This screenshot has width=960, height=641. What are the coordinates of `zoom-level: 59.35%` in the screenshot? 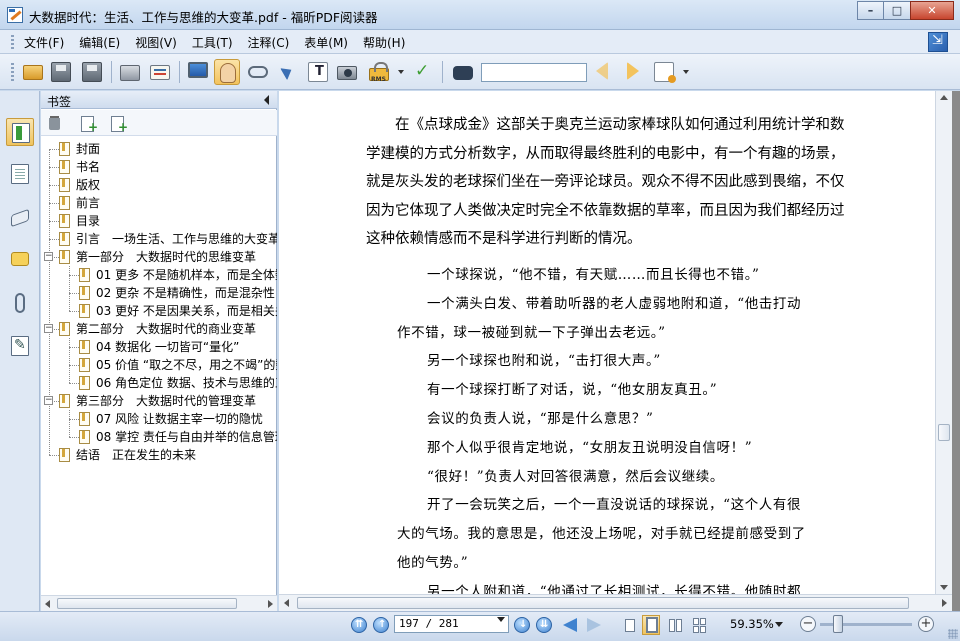 It's located at (752, 624).